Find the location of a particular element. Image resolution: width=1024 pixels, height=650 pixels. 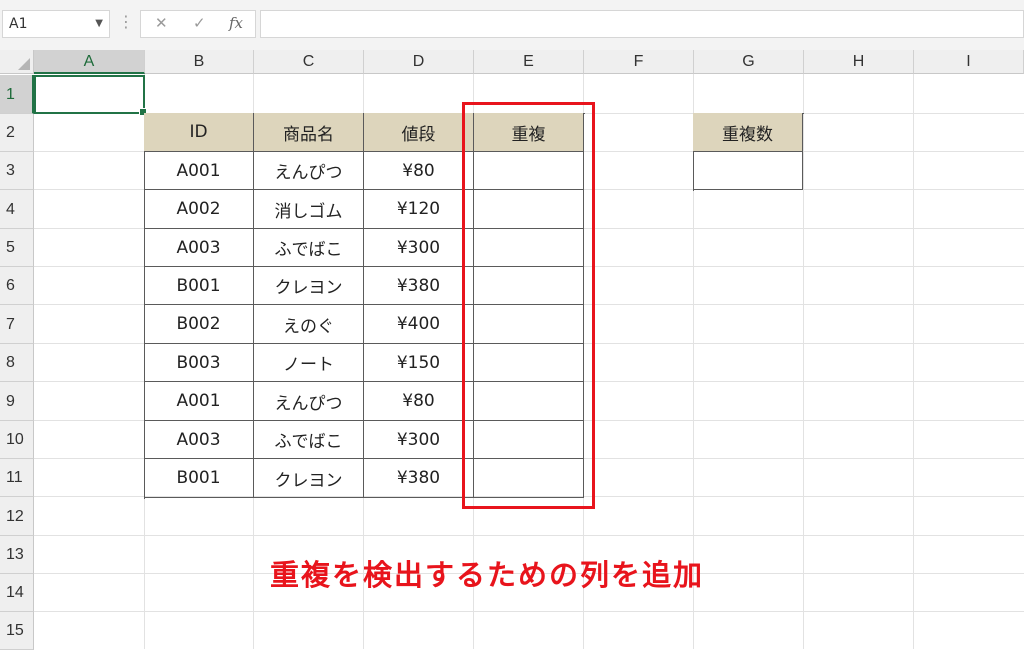

row-header-12: 12 is located at coordinates (17, 516).